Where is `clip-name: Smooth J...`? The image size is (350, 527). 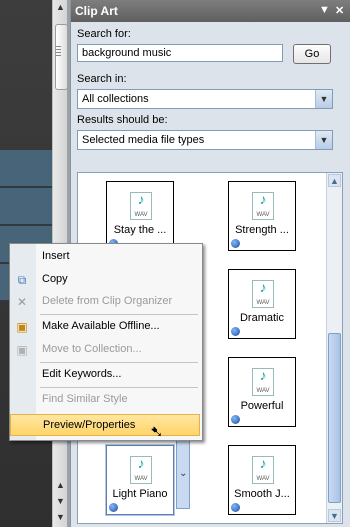
clip-name: Smooth J... is located at coordinates (262, 494).